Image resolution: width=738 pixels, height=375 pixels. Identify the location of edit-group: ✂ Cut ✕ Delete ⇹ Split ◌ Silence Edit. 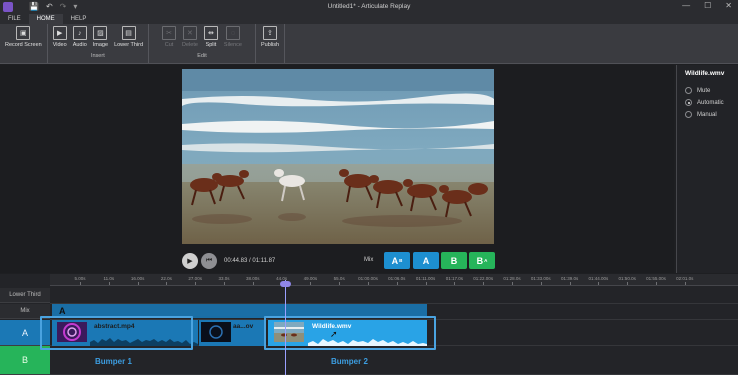
(202, 43).